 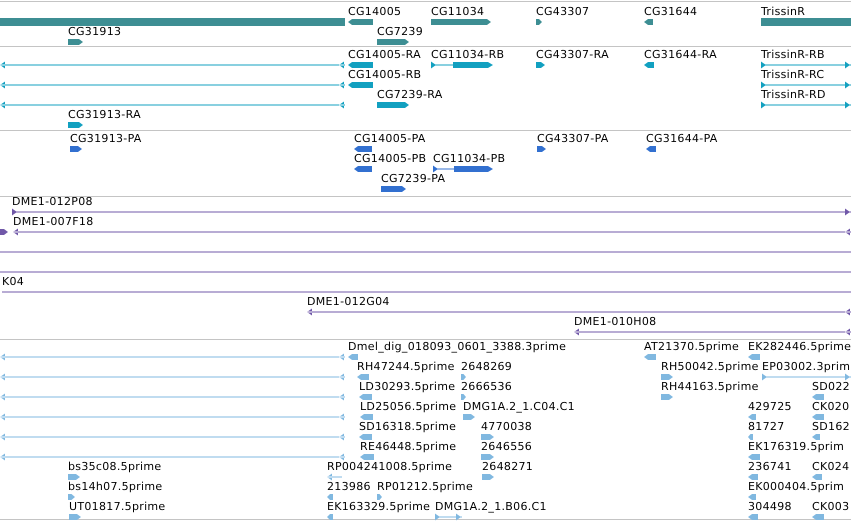 I want to click on feature-label: TrissinR, so click(x=783, y=12).